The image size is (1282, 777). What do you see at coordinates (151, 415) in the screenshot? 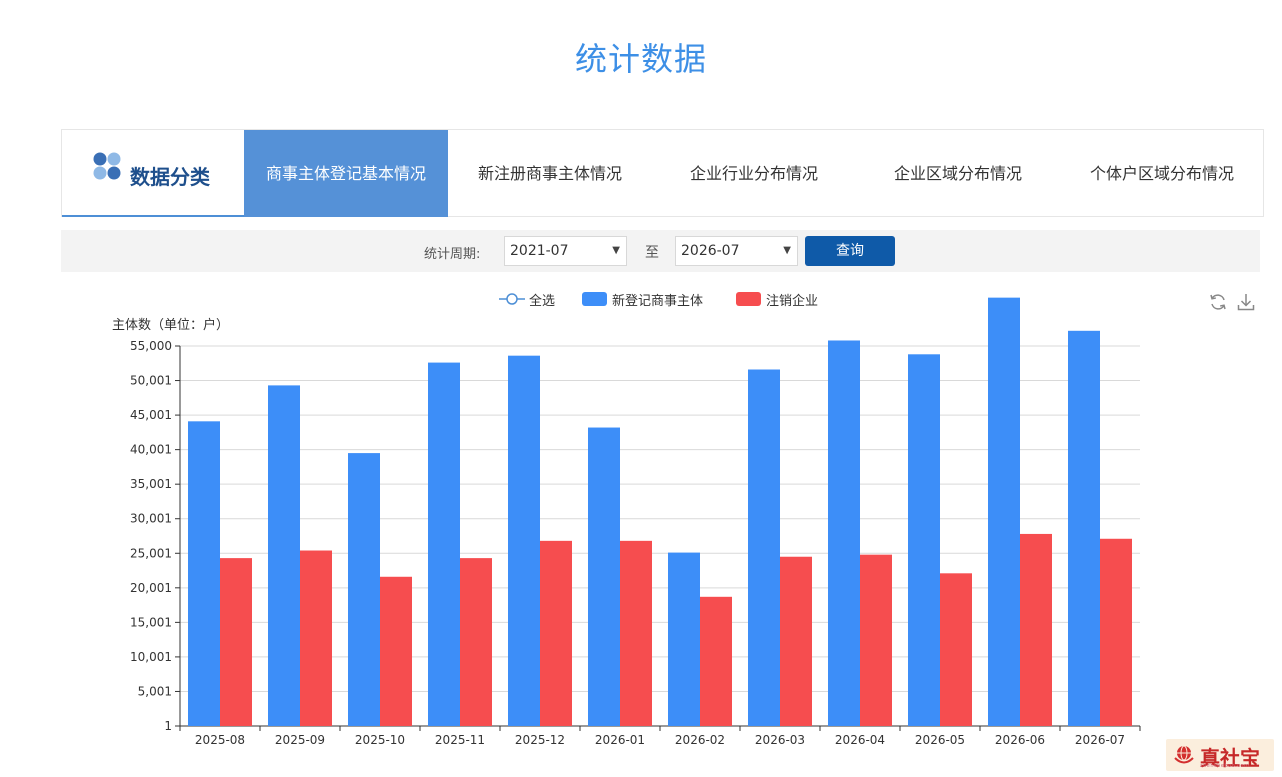
I see `y-tick-label: 45,001` at bounding box center [151, 415].